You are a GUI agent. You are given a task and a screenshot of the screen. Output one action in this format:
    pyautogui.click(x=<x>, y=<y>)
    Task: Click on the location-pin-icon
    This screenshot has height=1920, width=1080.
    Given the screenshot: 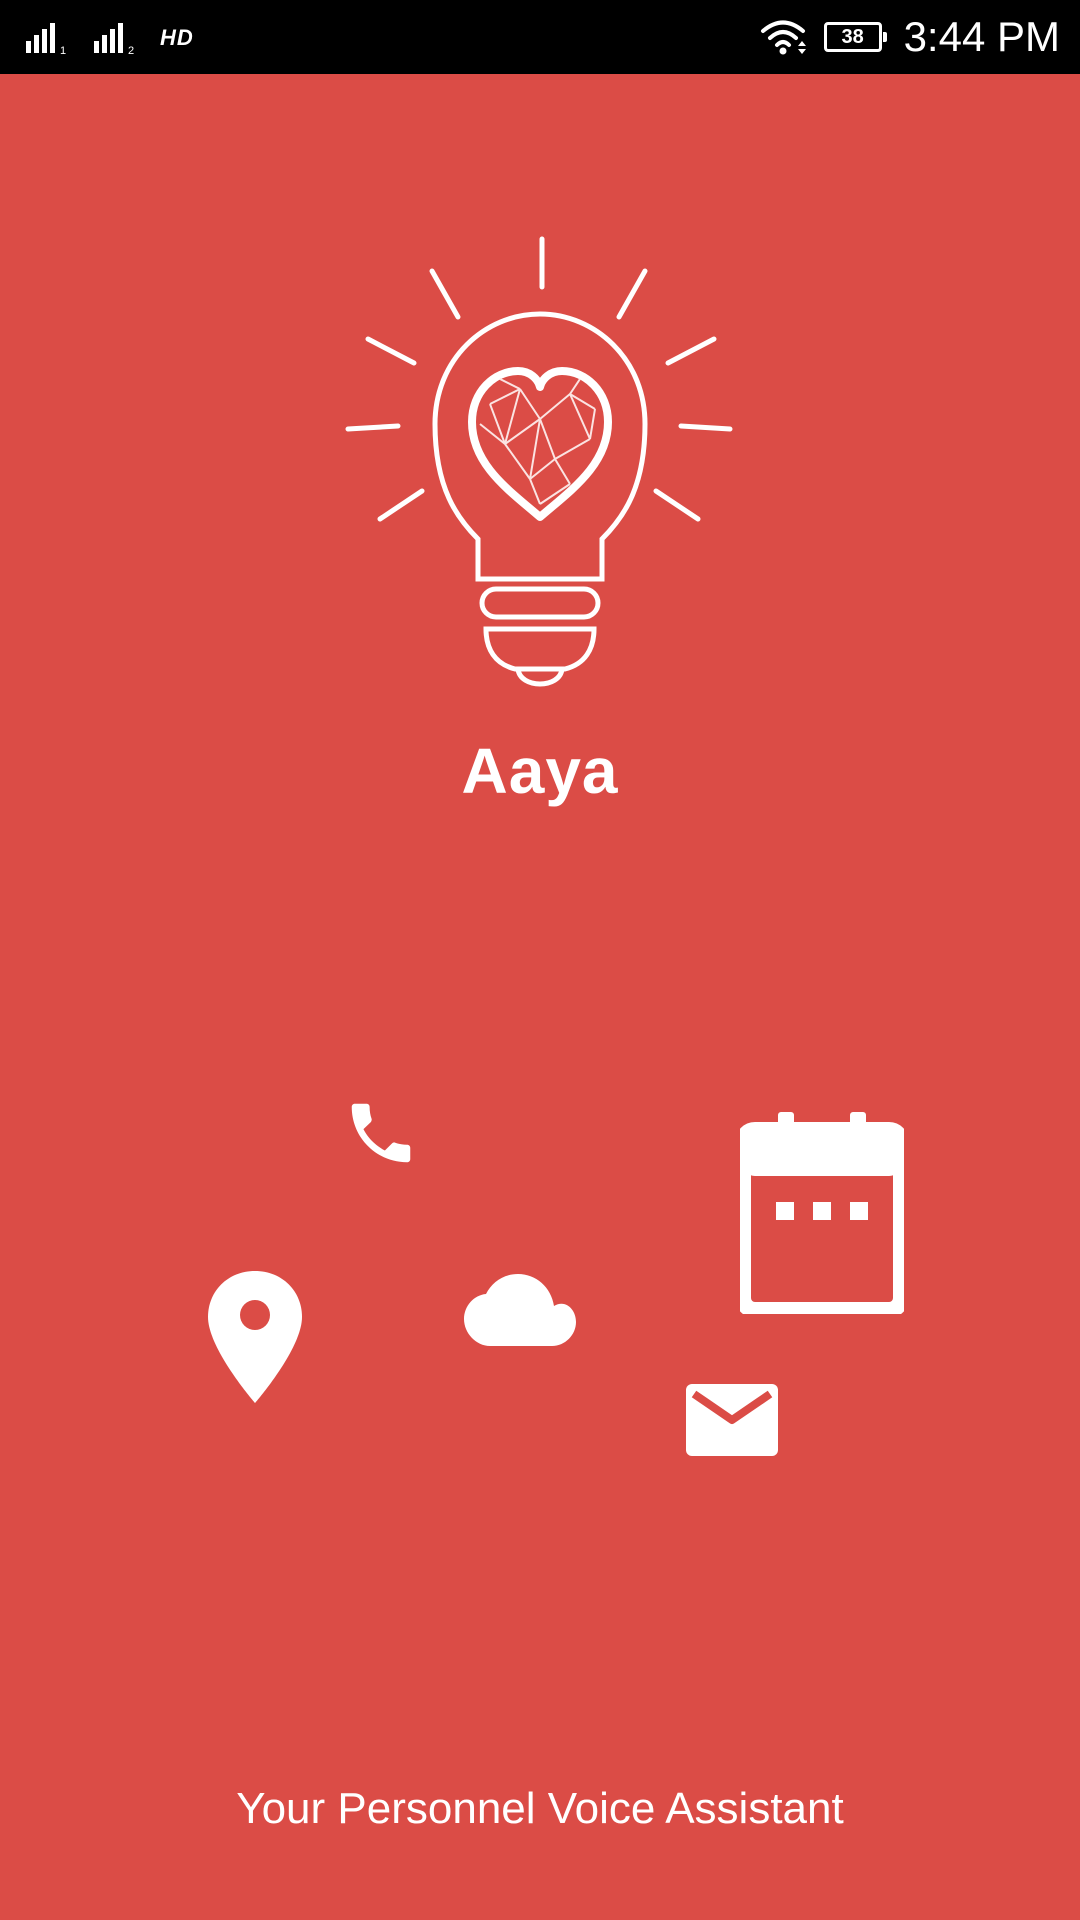 What is the action you would take?
    pyautogui.click(x=255, y=1337)
    